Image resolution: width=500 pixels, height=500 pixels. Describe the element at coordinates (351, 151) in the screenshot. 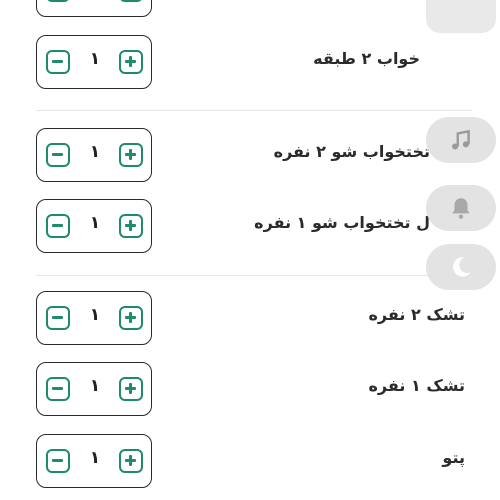

I see `item-label: تختخواب شو ۲ نفره` at that location.